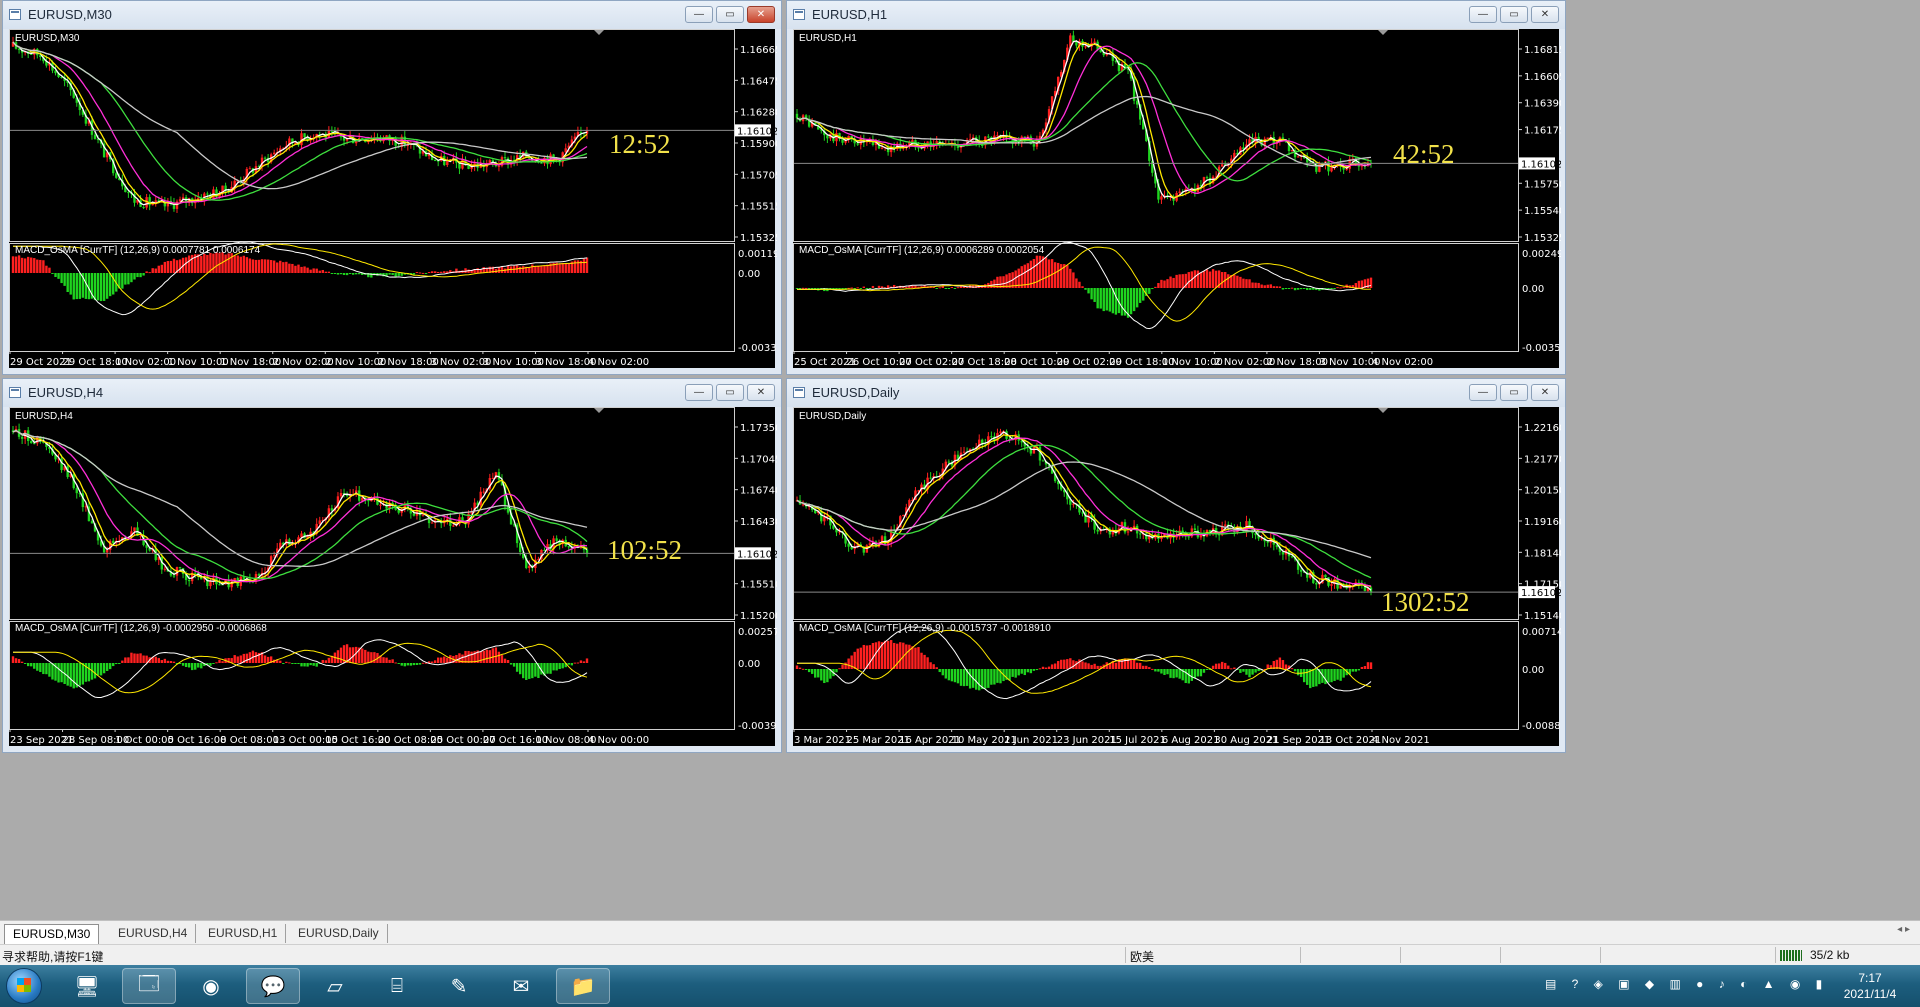  Describe the element at coordinates (1903, 929) in the screenshot. I see `tab-scroll-arrows-icon: ◂ ▸` at that location.